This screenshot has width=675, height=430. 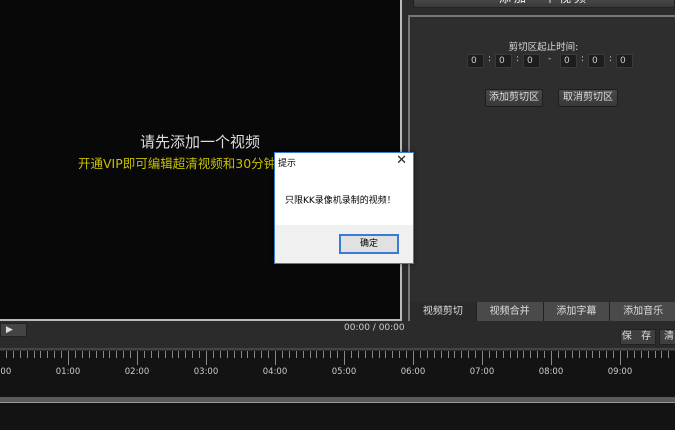 What do you see at coordinates (413, 372) in the screenshot?
I see `timeline-label: 06:00` at bounding box center [413, 372].